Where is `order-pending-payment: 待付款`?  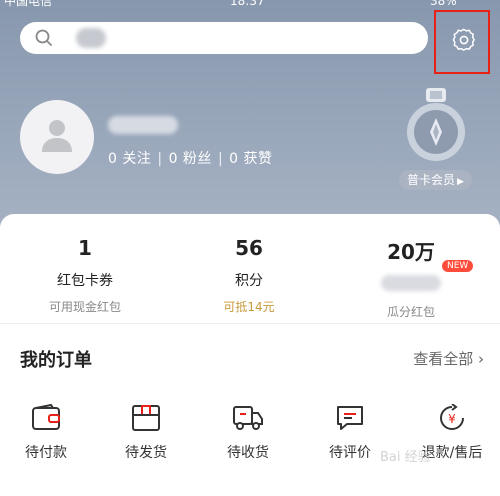
order-pending-payment: 待付款 is located at coordinates (48, 433).